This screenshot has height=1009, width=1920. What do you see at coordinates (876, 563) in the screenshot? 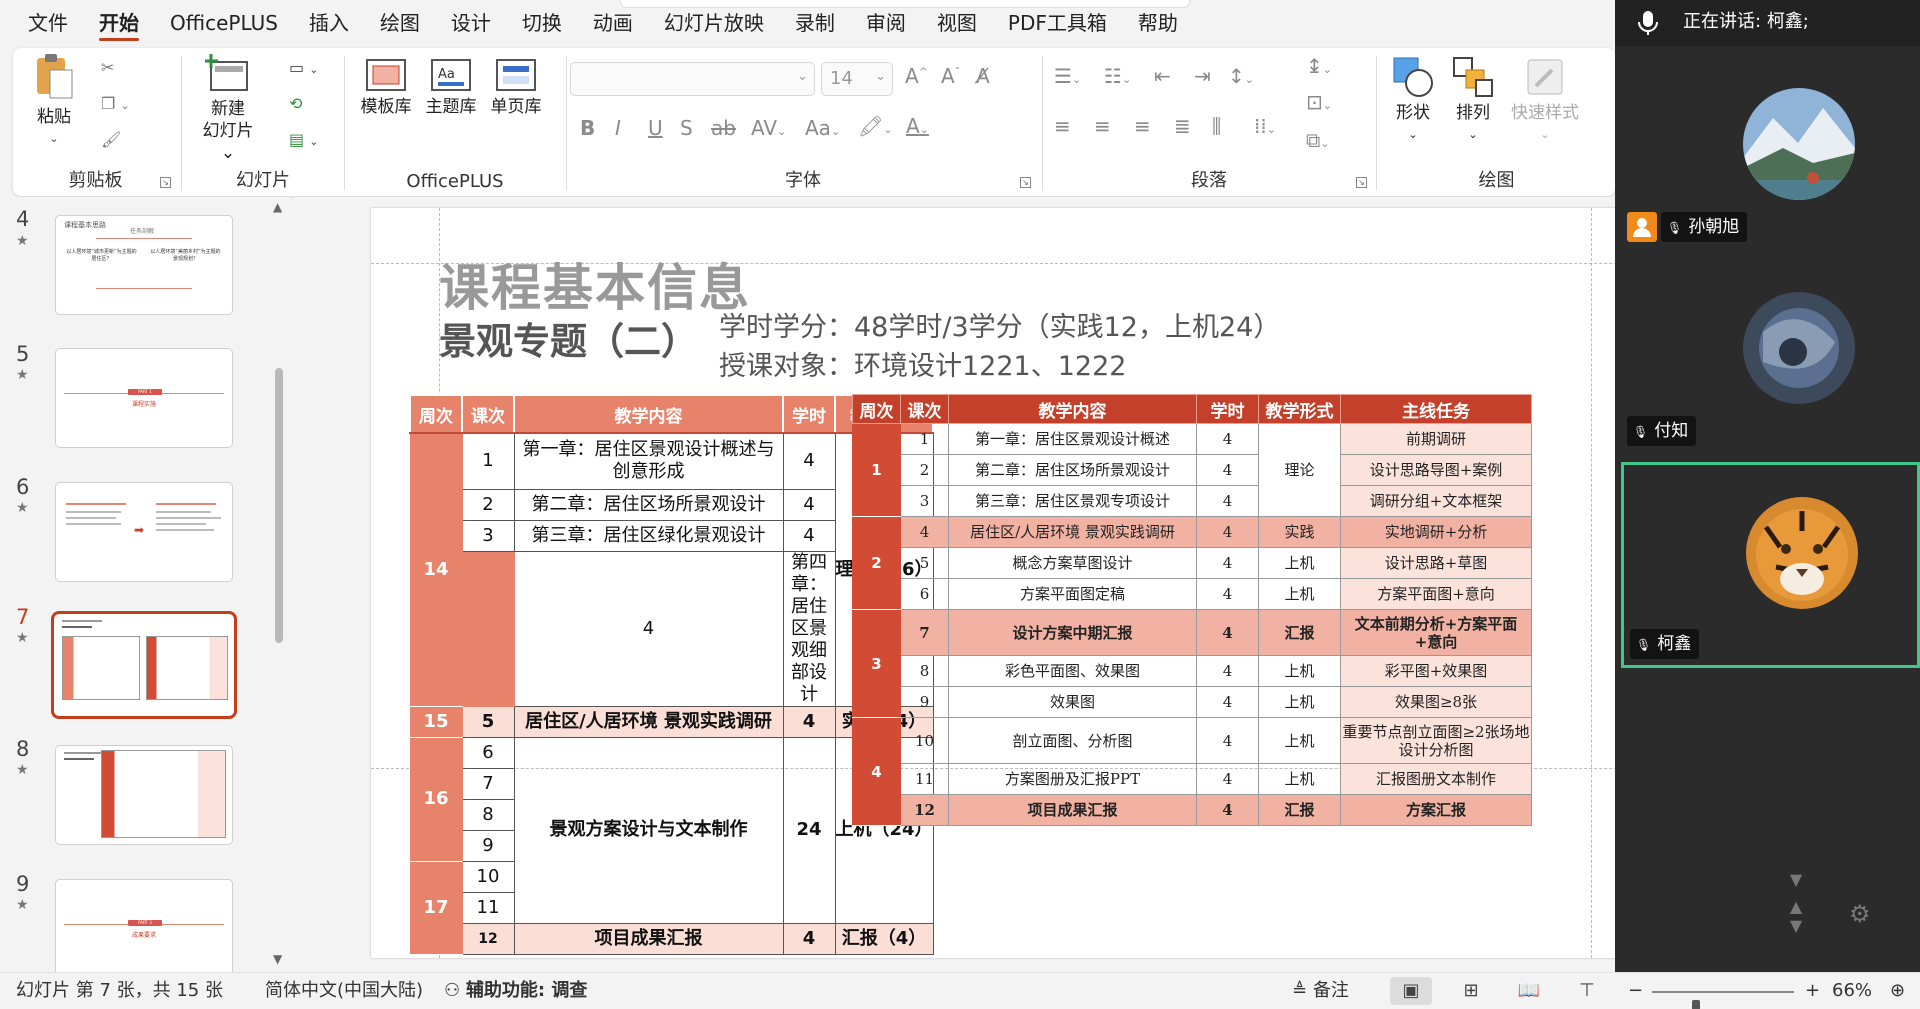
I see `week-cell: 2` at bounding box center [876, 563].